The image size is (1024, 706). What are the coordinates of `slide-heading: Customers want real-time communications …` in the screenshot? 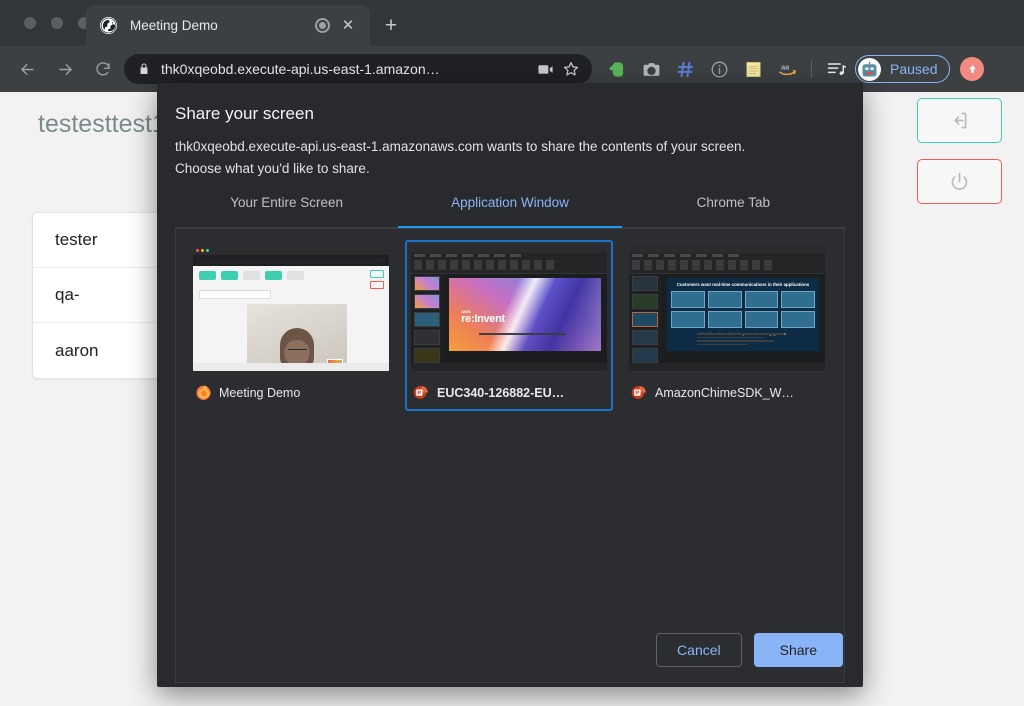 It's located at (743, 284).